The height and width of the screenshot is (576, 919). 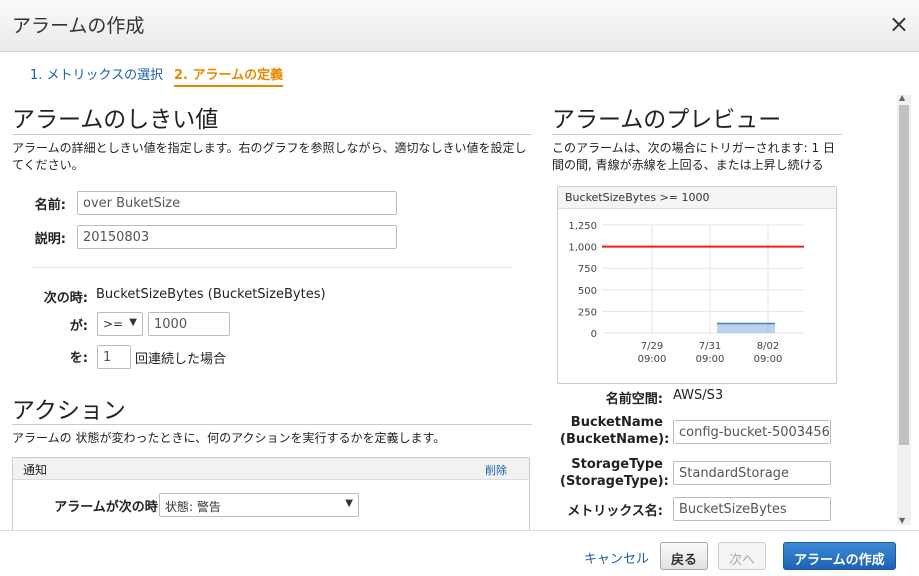 What do you see at coordinates (899, 24) in the screenshot?
I see `close-icon: ×` at bounding box center [899, 24].